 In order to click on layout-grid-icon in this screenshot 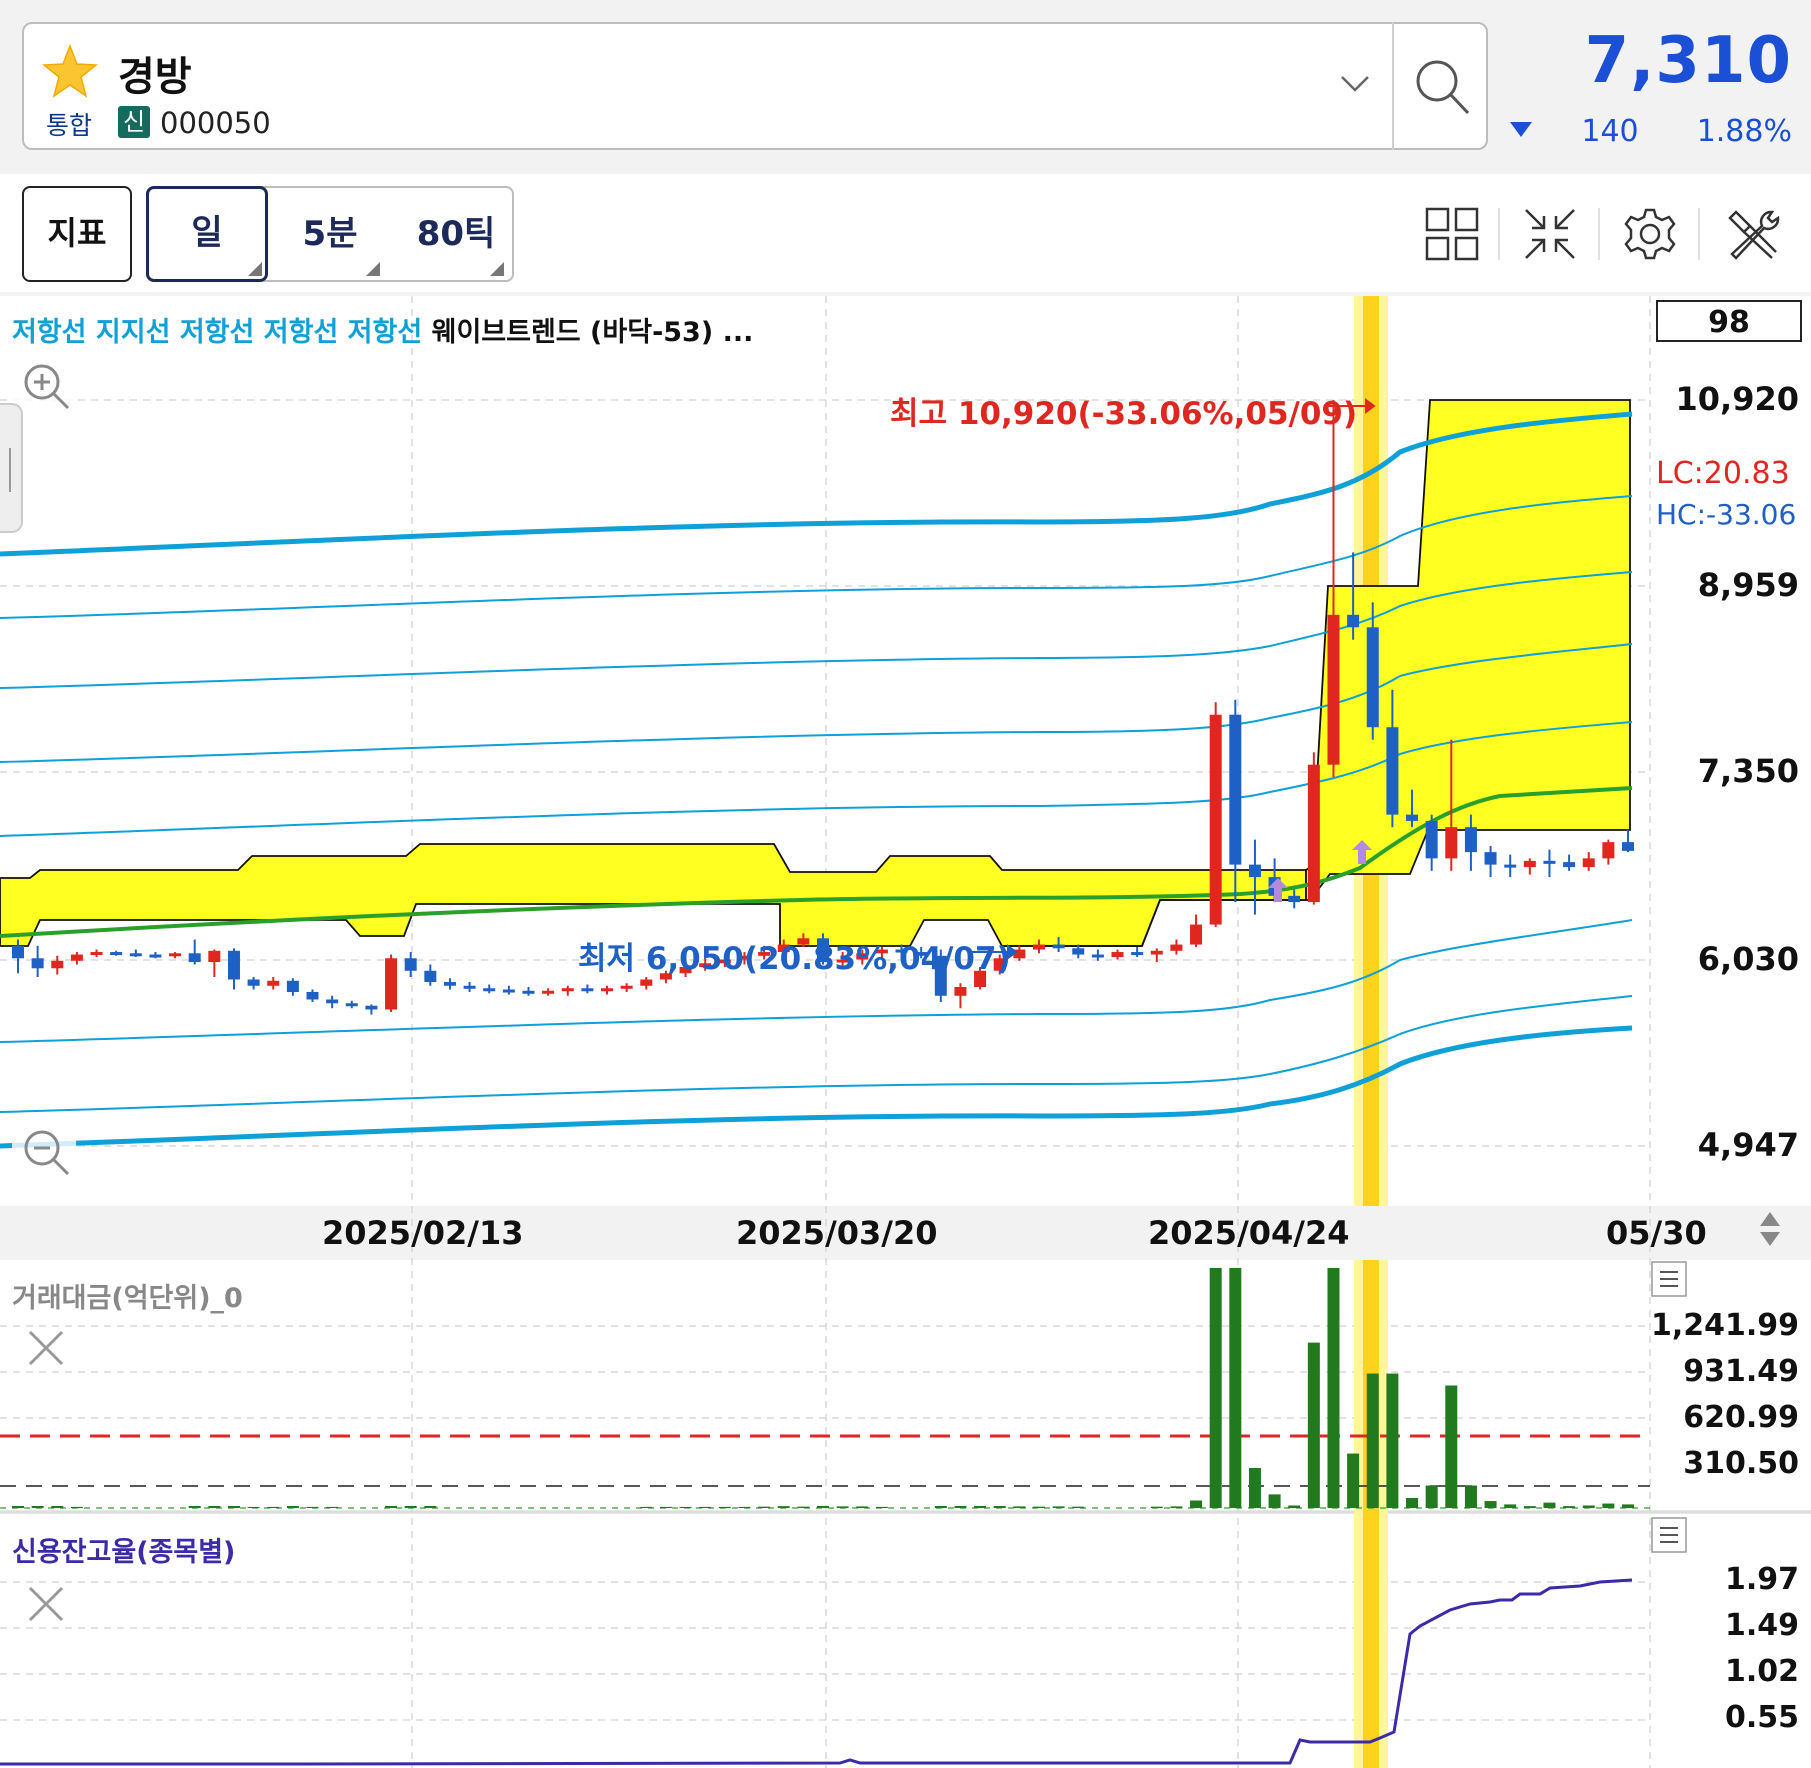, I will do `click(1452, 234)`.